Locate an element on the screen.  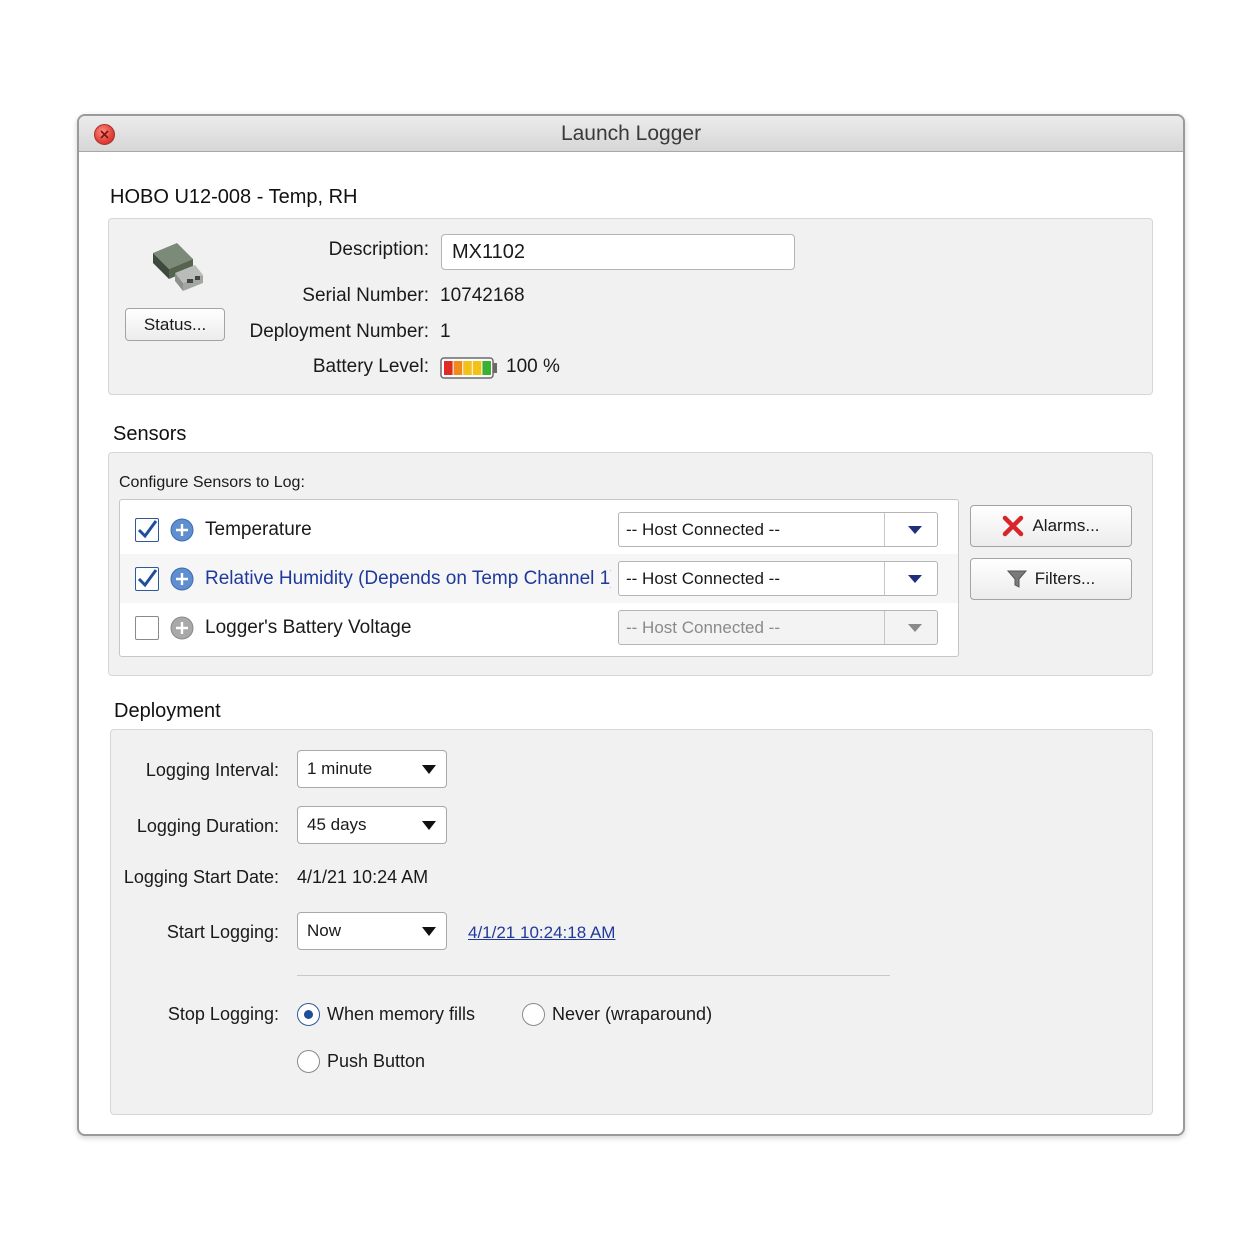
deployment-divider is located at coordinates (593, 975).